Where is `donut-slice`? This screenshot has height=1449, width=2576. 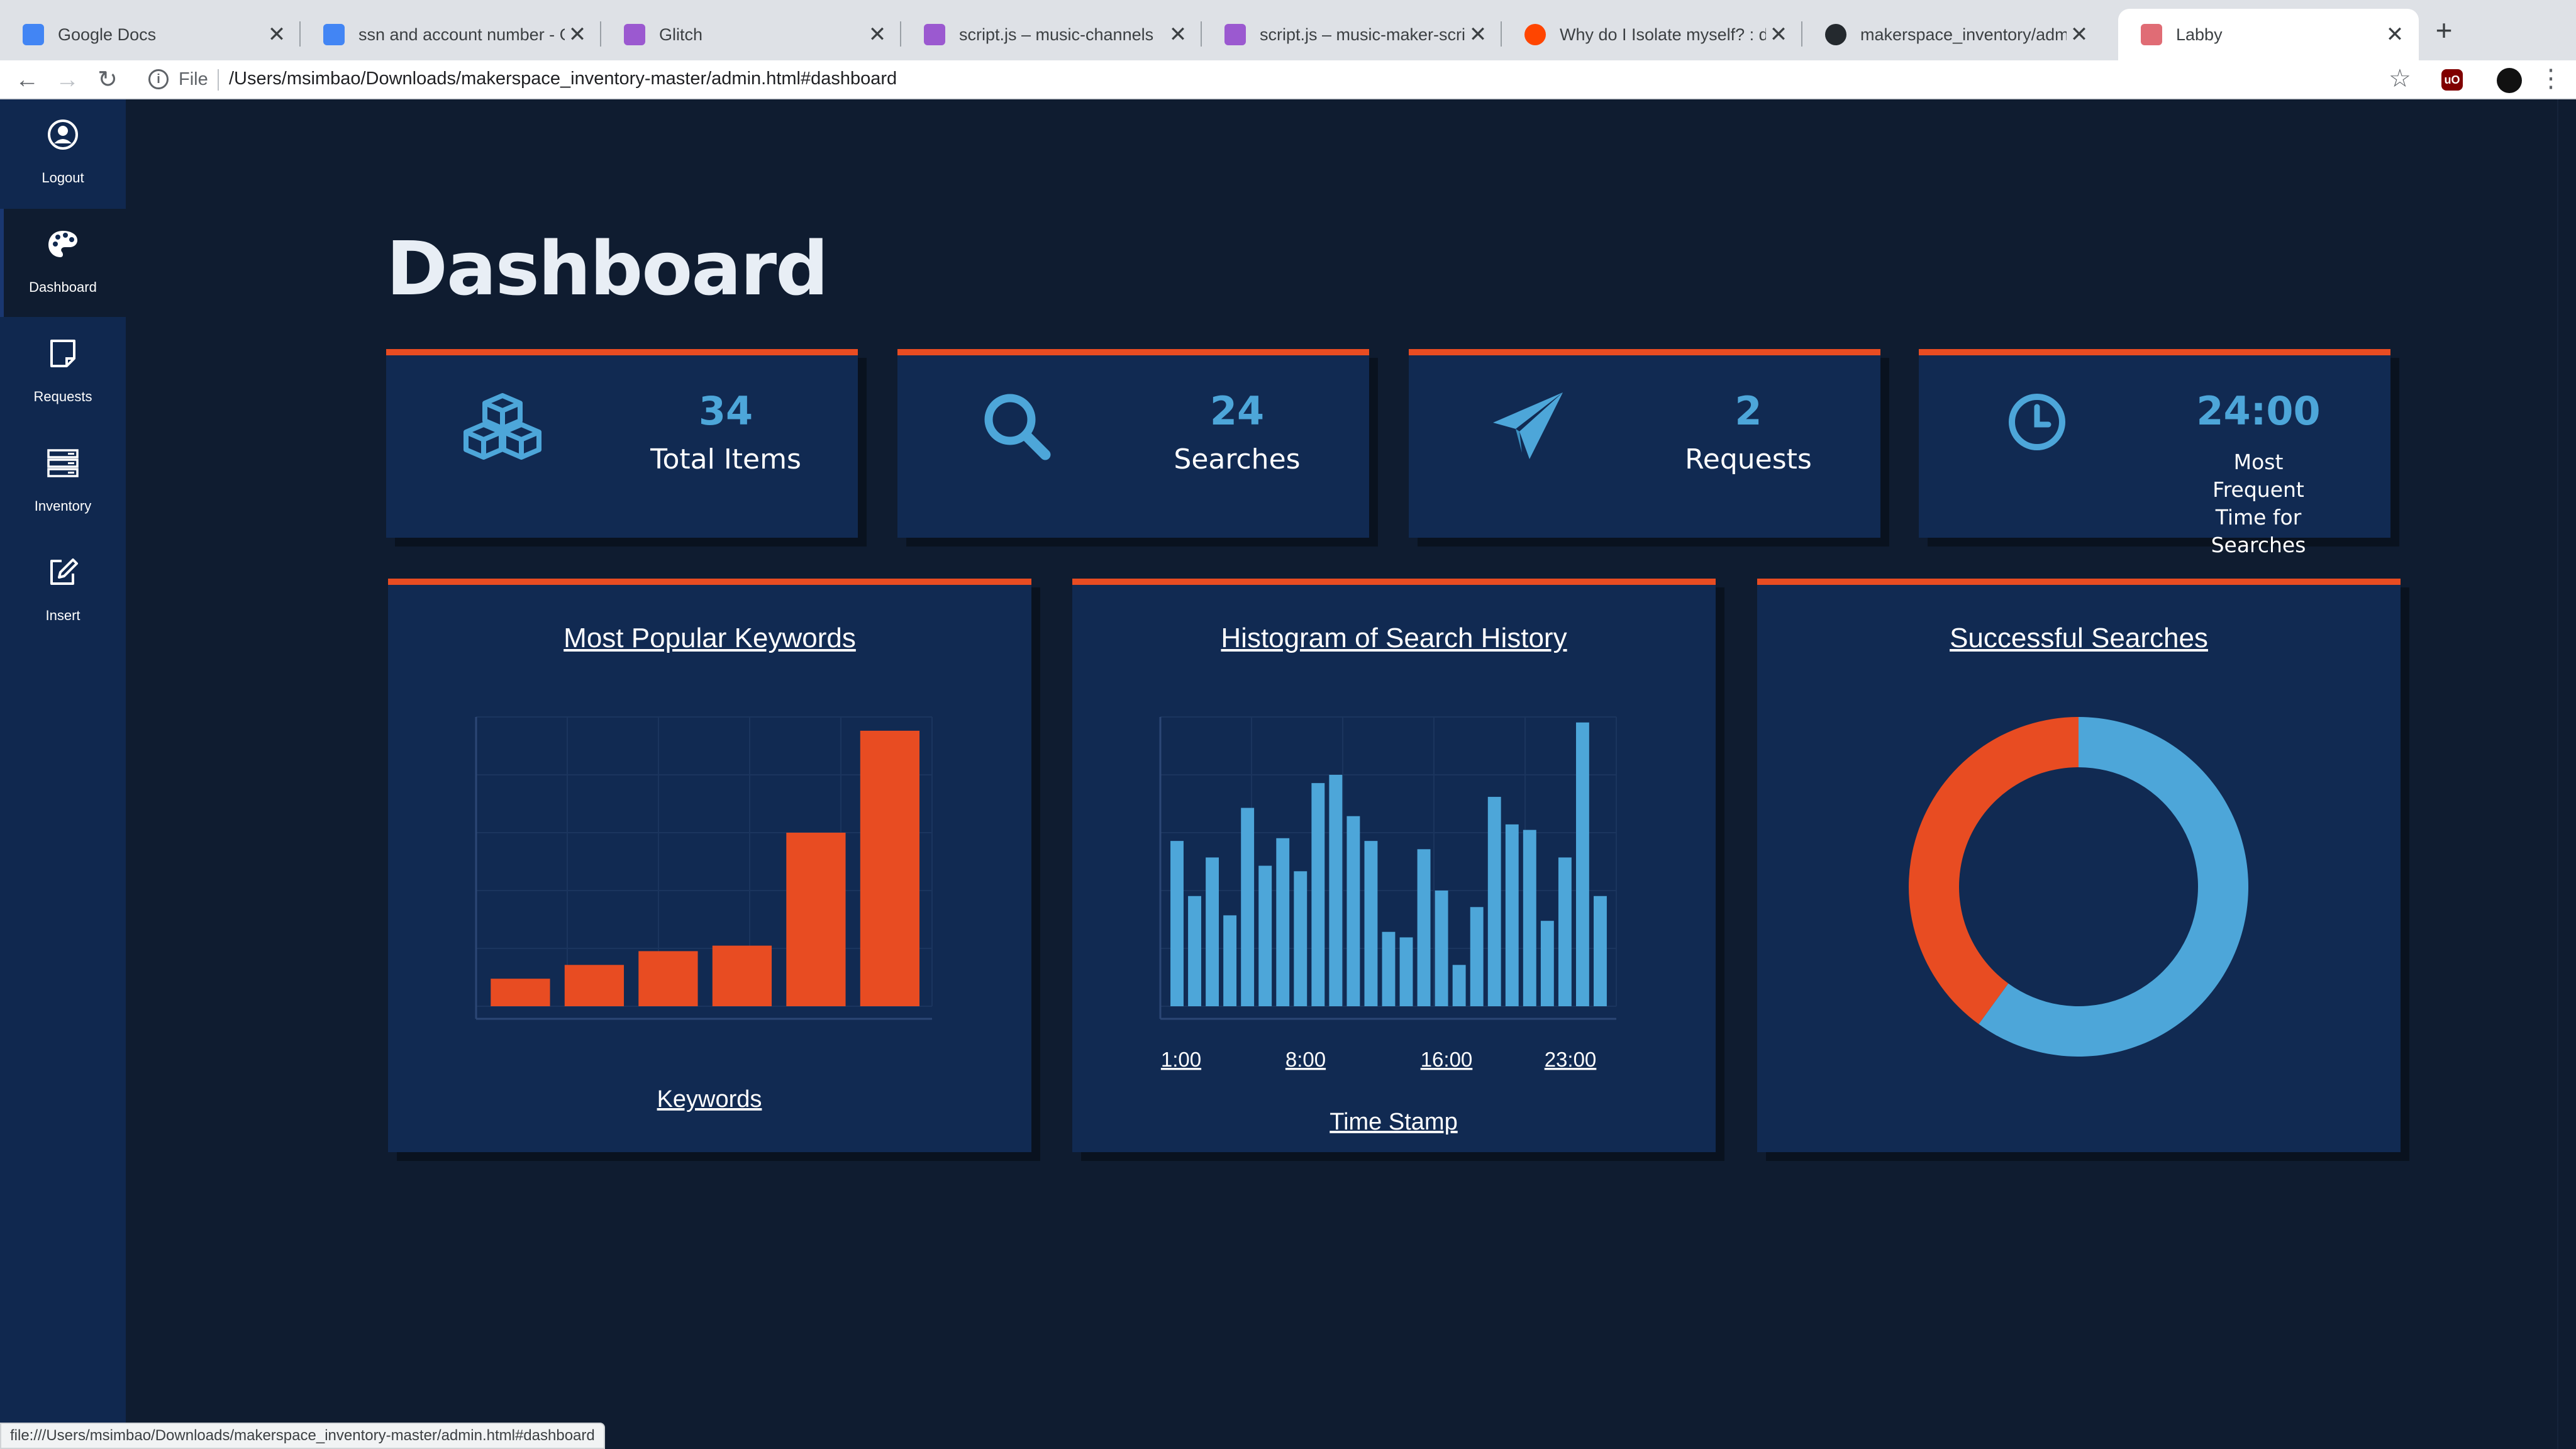 donut-slice is located at coordinates (1994, 870).